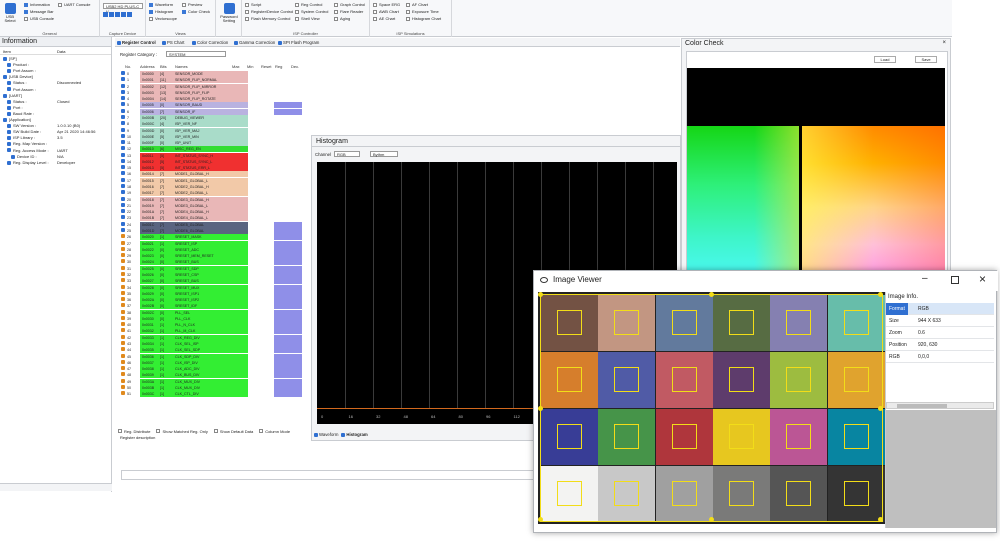  What do you see at coordinates (229, 13) in the screenshot?
I see `password-setting-button: Password Setting` at bounding box center [229, 13].